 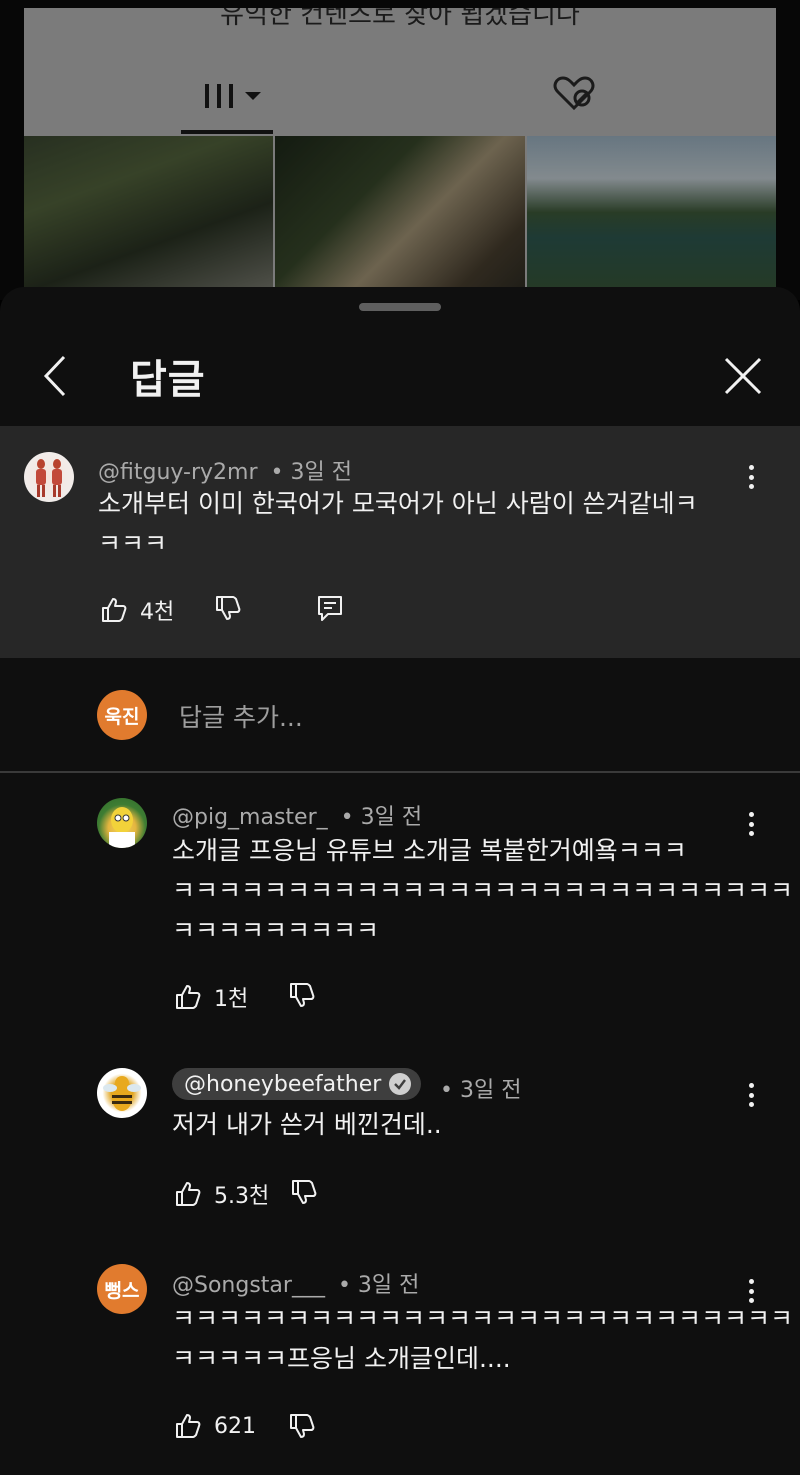 I want to click on anatomy-figure-icon, so click(x=49, y=478).